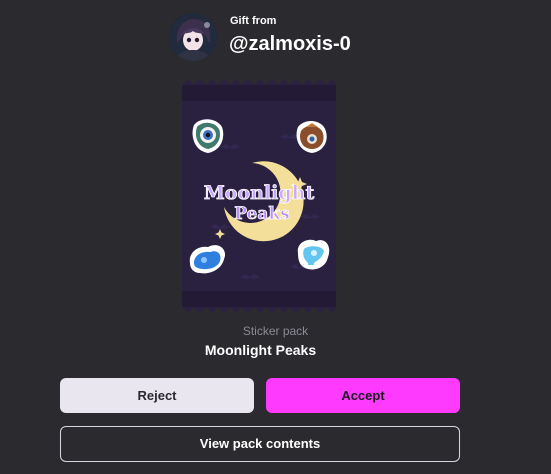 The height and width of the screenshot is (474, 551). What do you see at coordinates (363, 395) in the screenshot?
I see `accept-button: Accept` at bounding box center [363, 395].